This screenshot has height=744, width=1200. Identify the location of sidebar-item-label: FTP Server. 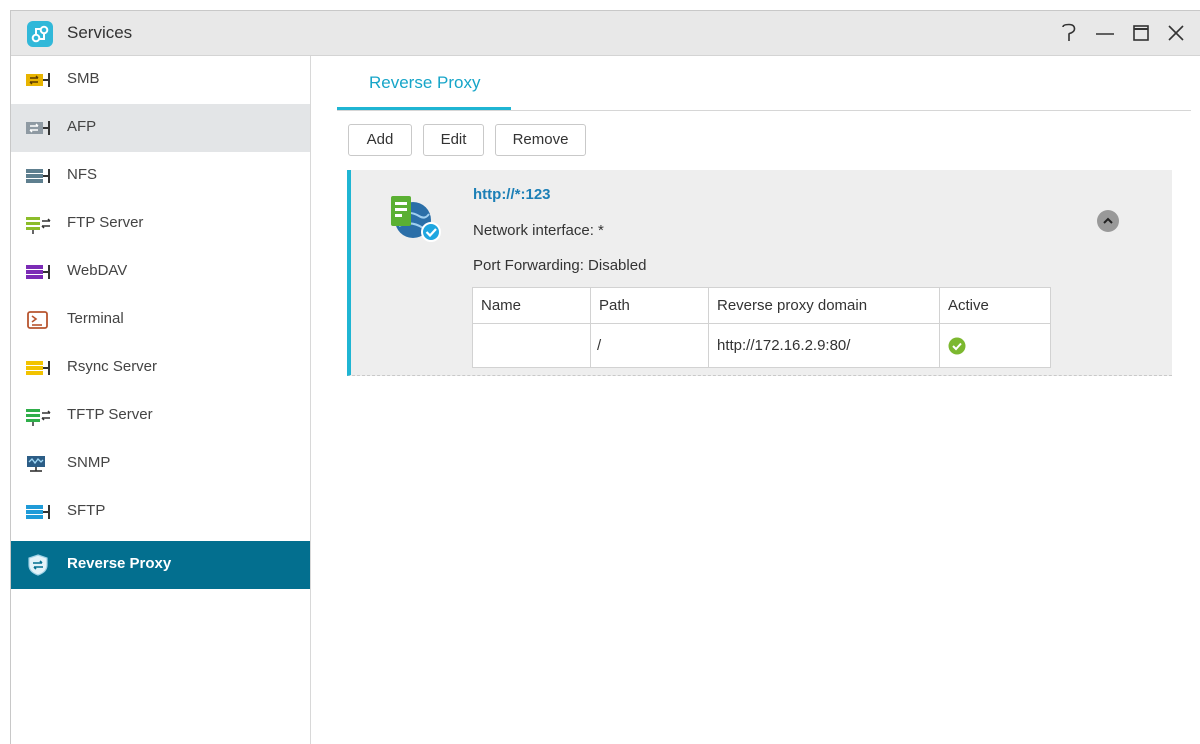
(105, 222).